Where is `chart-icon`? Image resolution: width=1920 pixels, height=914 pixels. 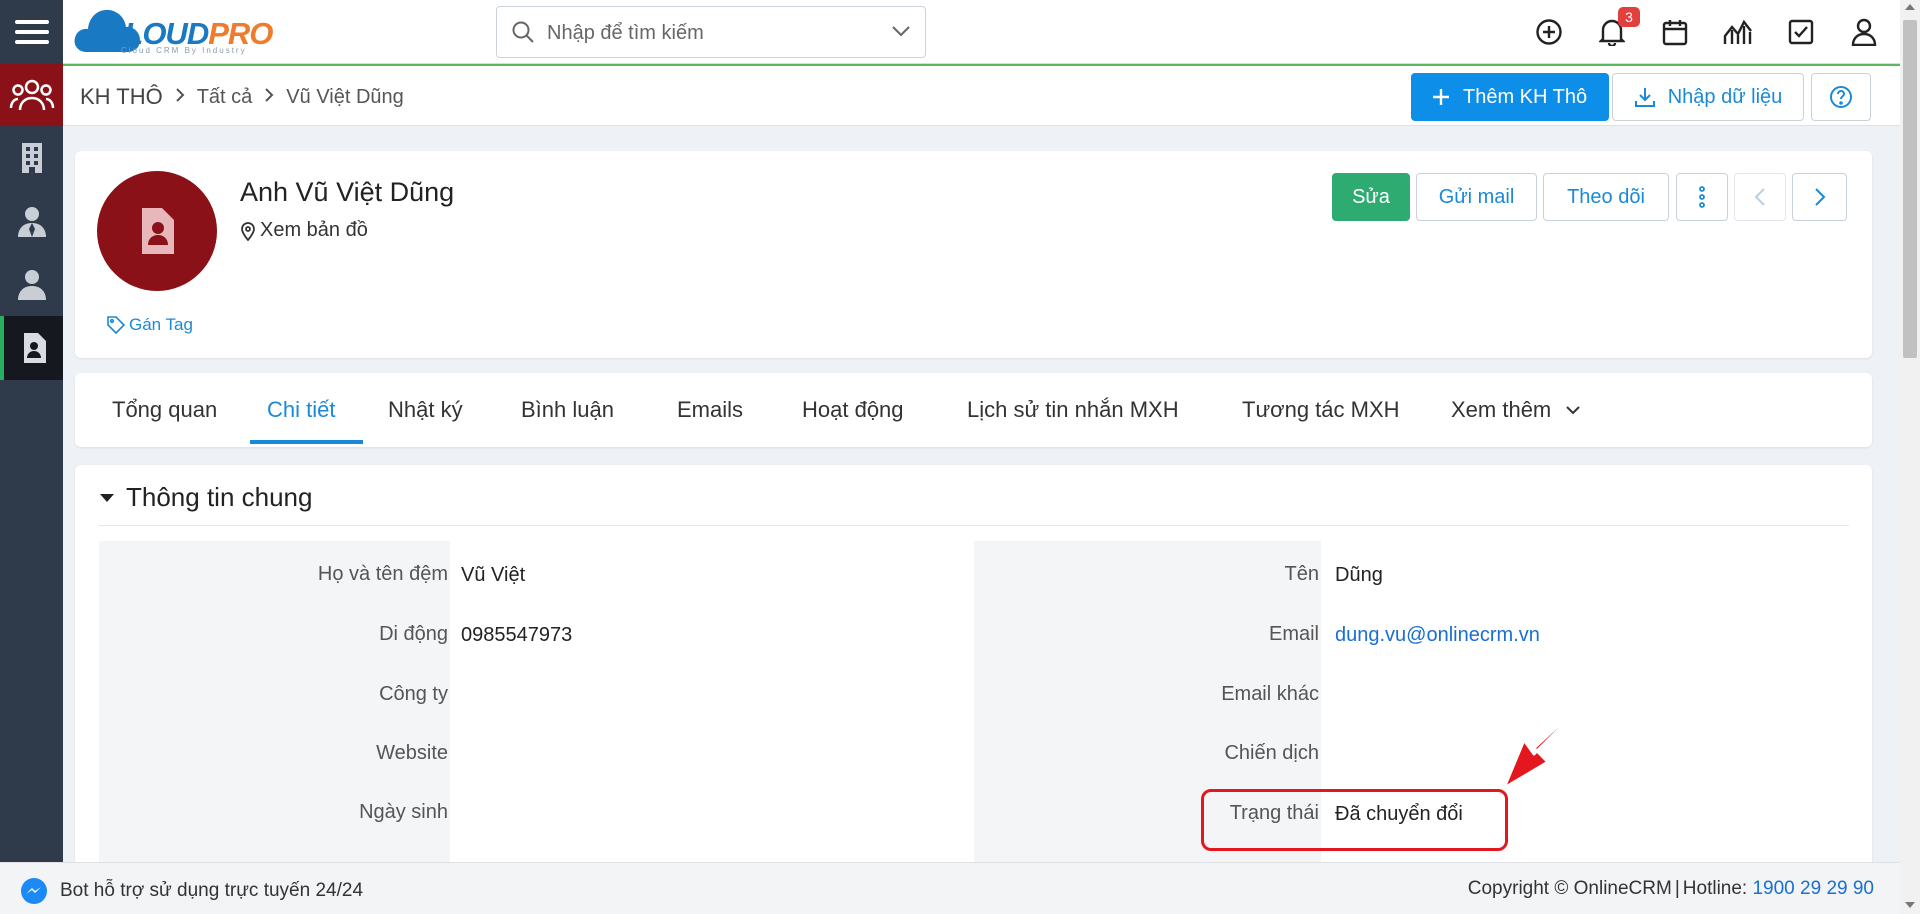 chart-icon is located at coordinates (1738, 32).